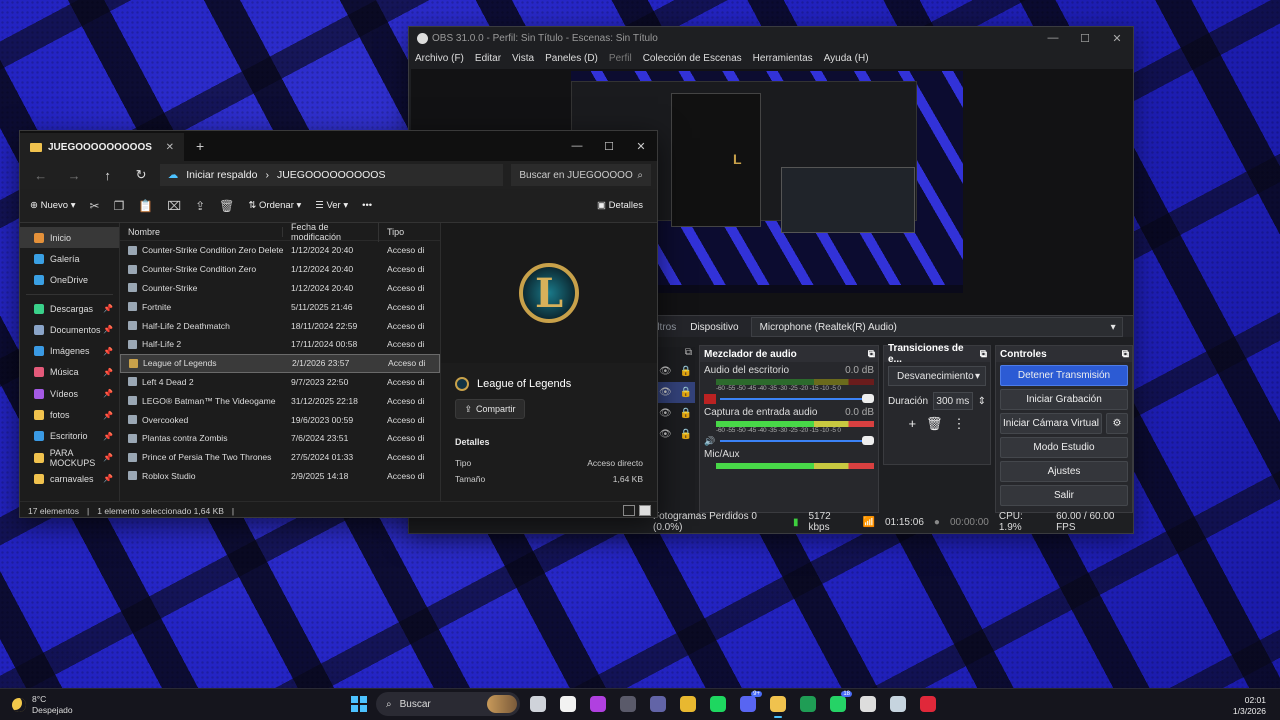 Image resolution: width=1280 pixels, height=720 pixels. Describe the element at coordinates (401, 232) in the screenshot. I see `column-type: Tipo` at that location.